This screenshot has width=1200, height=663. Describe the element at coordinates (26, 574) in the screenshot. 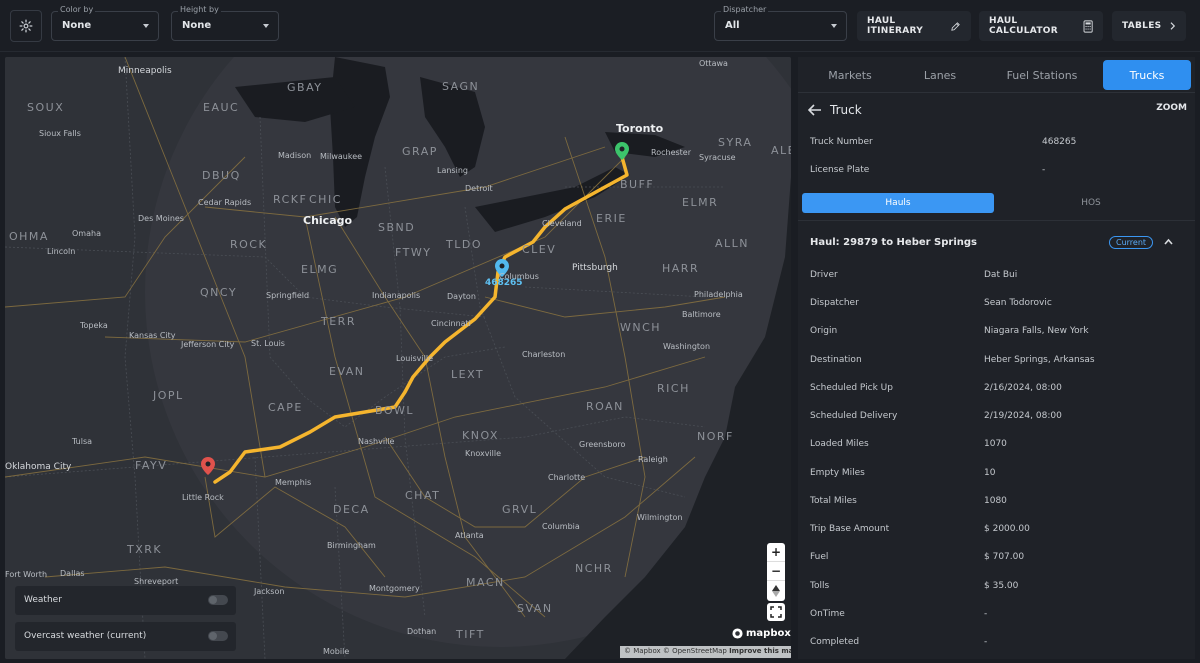

I see `map-city-label: Fort Worth` at that location.